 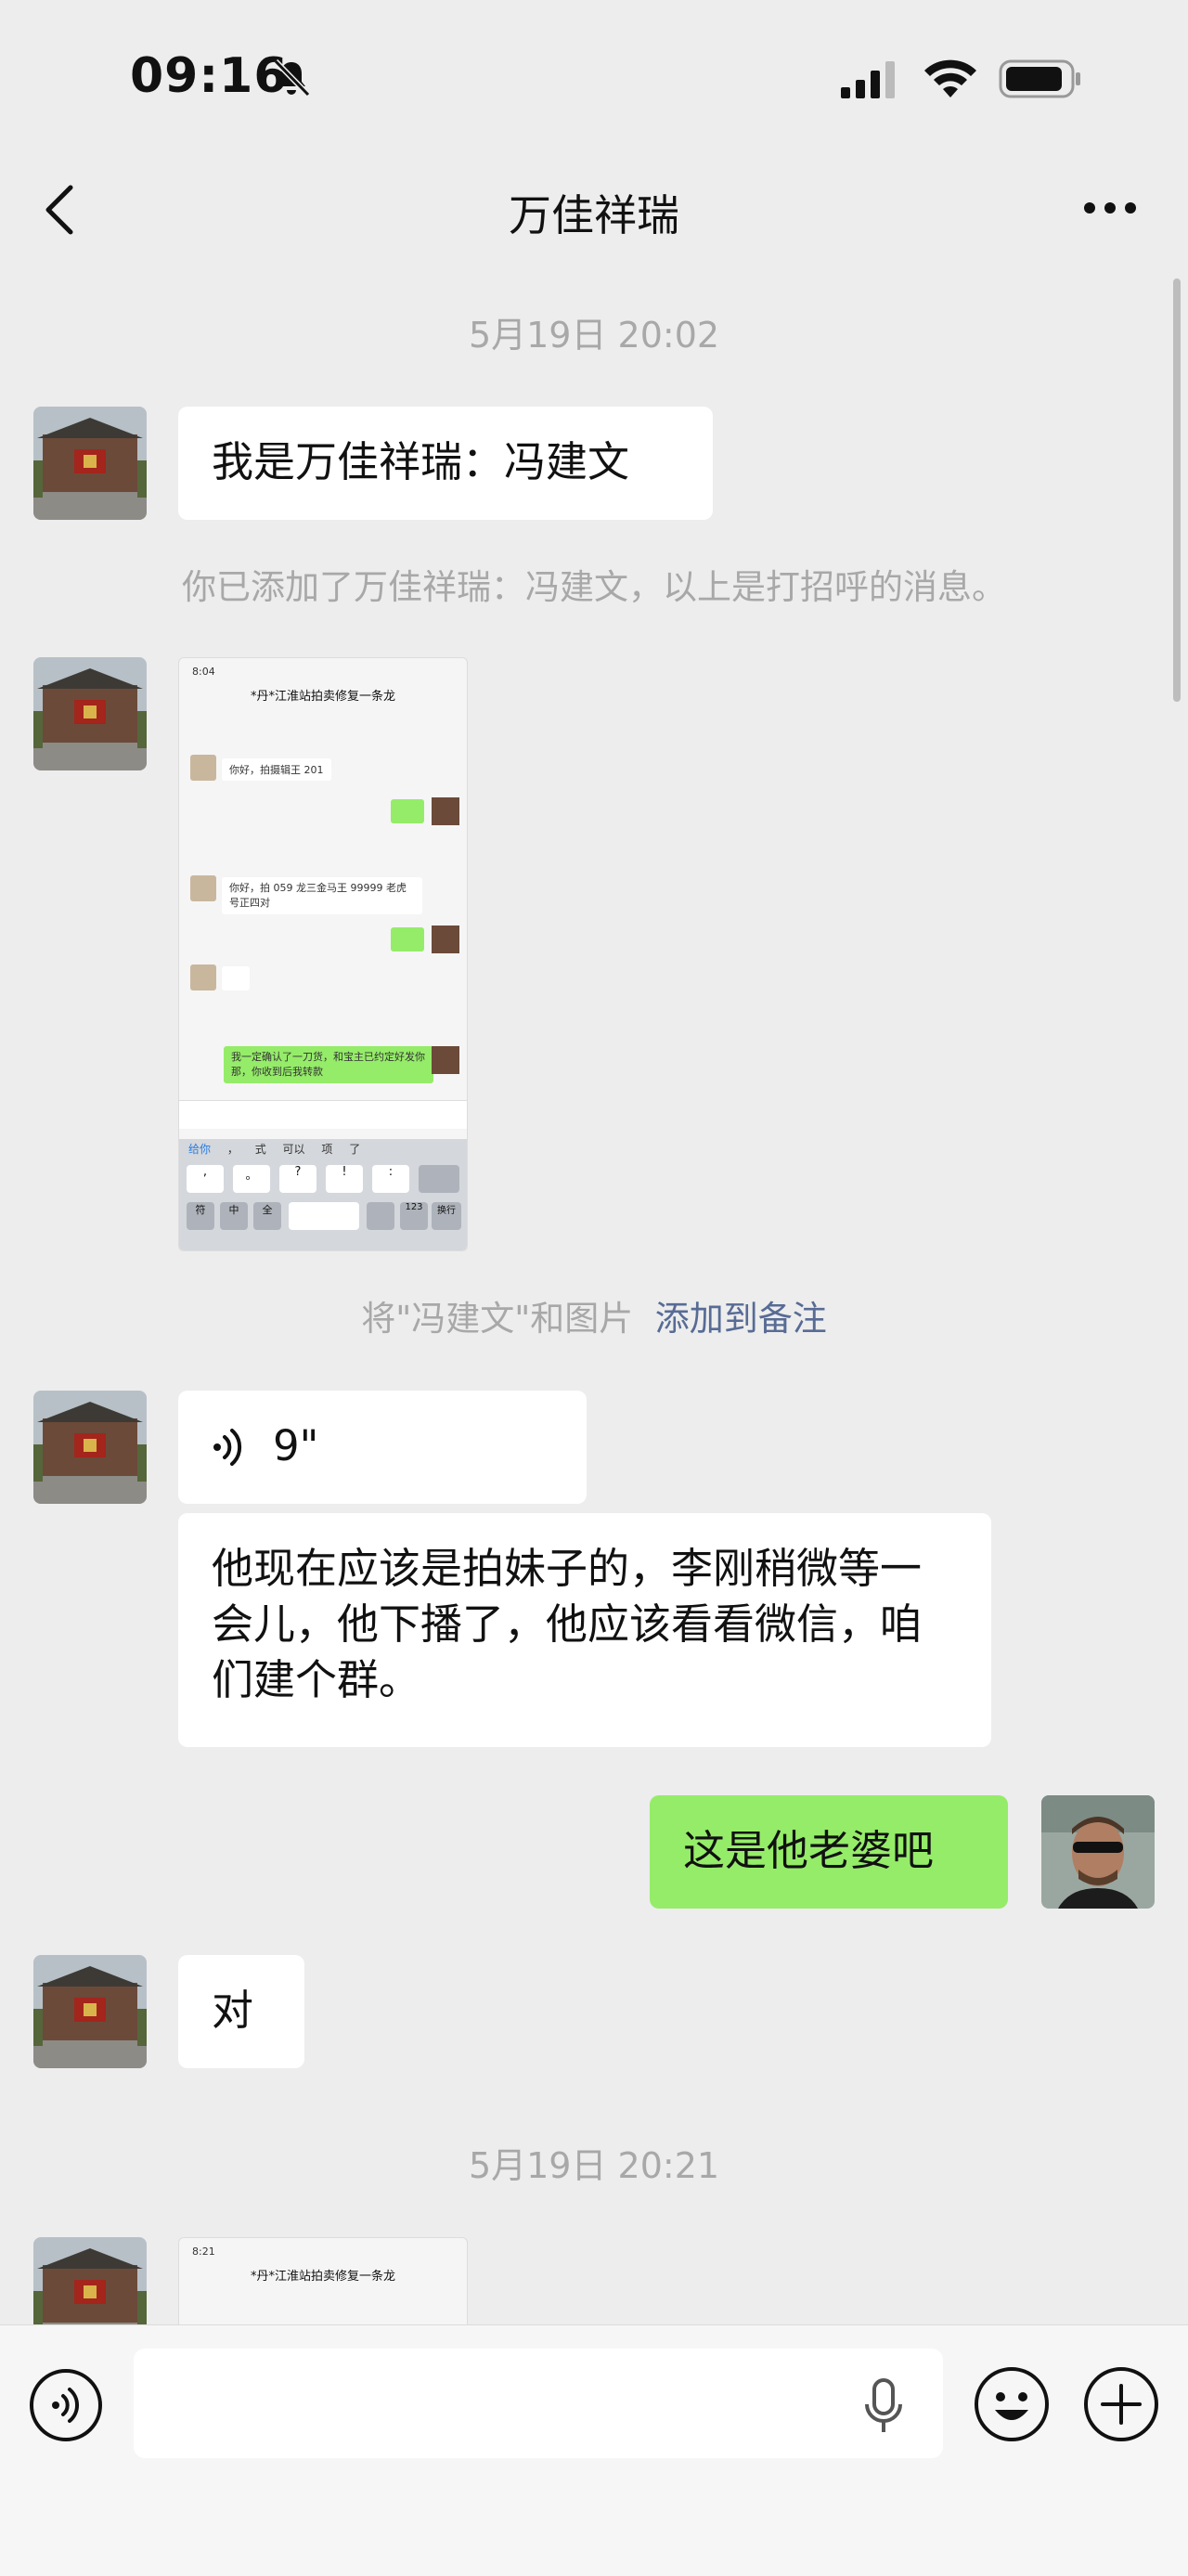 What do you see at coordinates (883, 2406) in the screenshot?
I see `microphone-icon` at bounding box center [883, 2406].